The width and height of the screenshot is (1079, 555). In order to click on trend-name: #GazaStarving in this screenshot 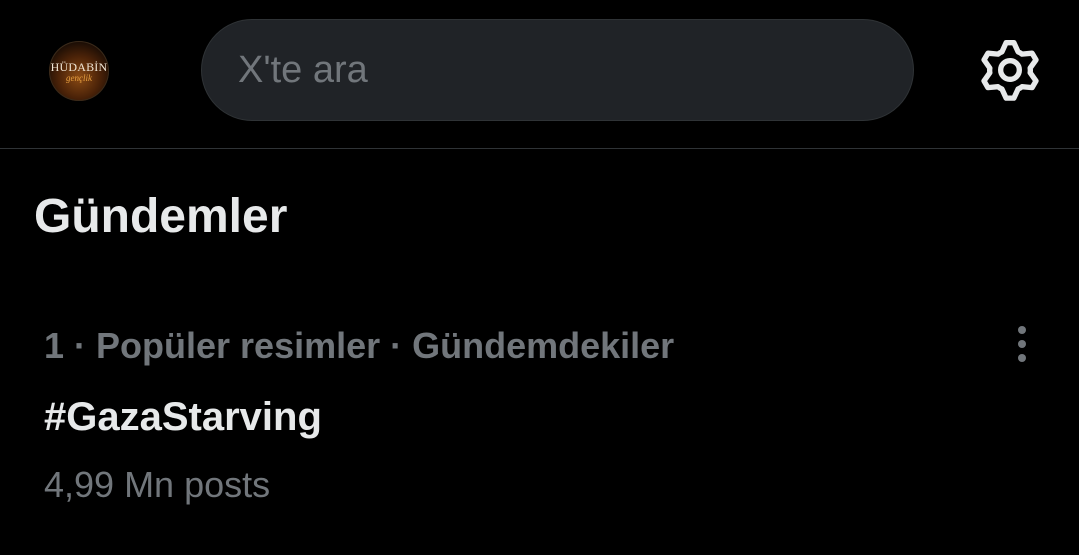, I will do `click(183, 417)`.